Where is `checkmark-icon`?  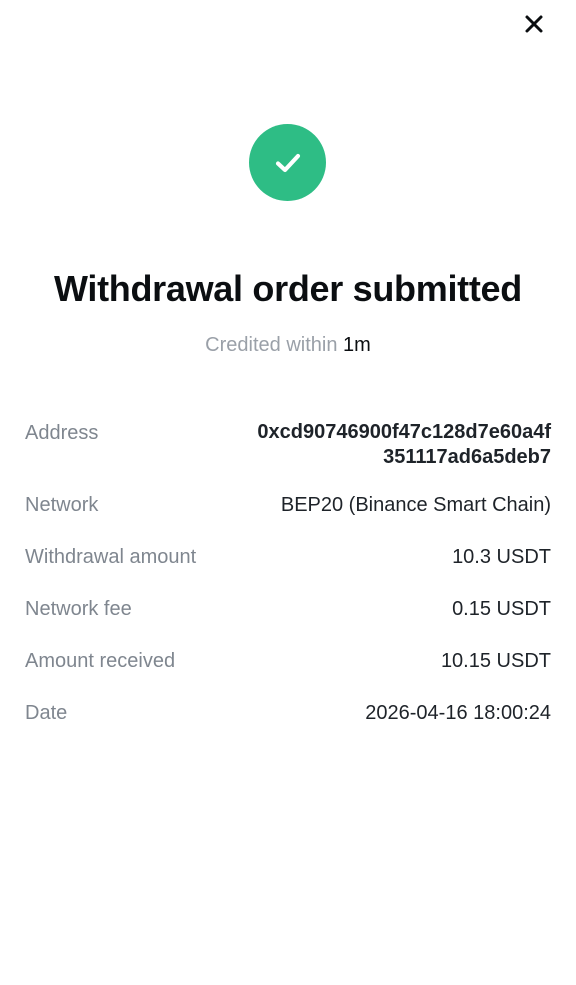 checkmark-icon is located at coordinates (287, 162).